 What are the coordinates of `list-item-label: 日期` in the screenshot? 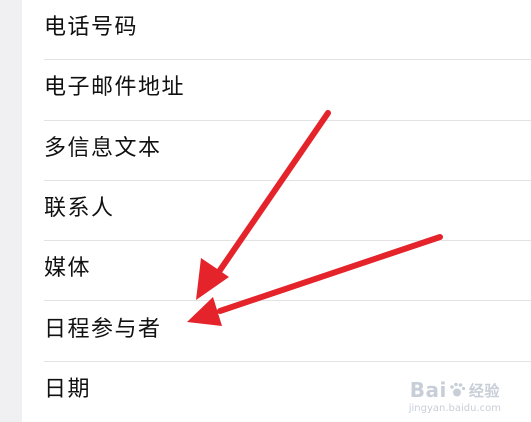 It's located at (68, 389).